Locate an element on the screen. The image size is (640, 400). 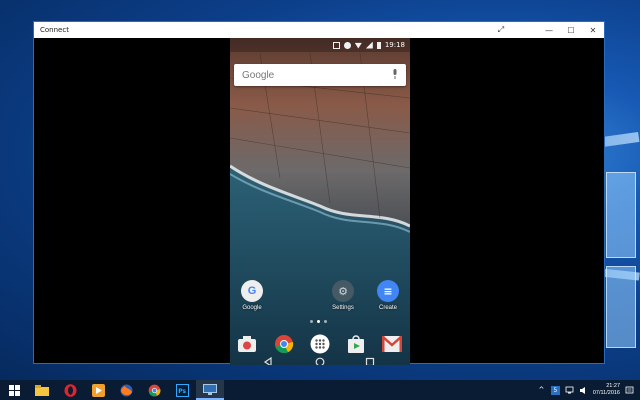
app-google: G Google is located at coordinates (252, 295).